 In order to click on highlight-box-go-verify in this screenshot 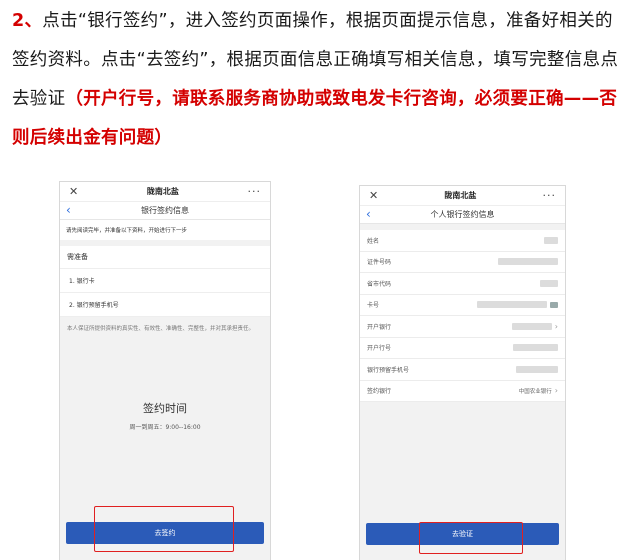, I will do `click(471, 538)`.